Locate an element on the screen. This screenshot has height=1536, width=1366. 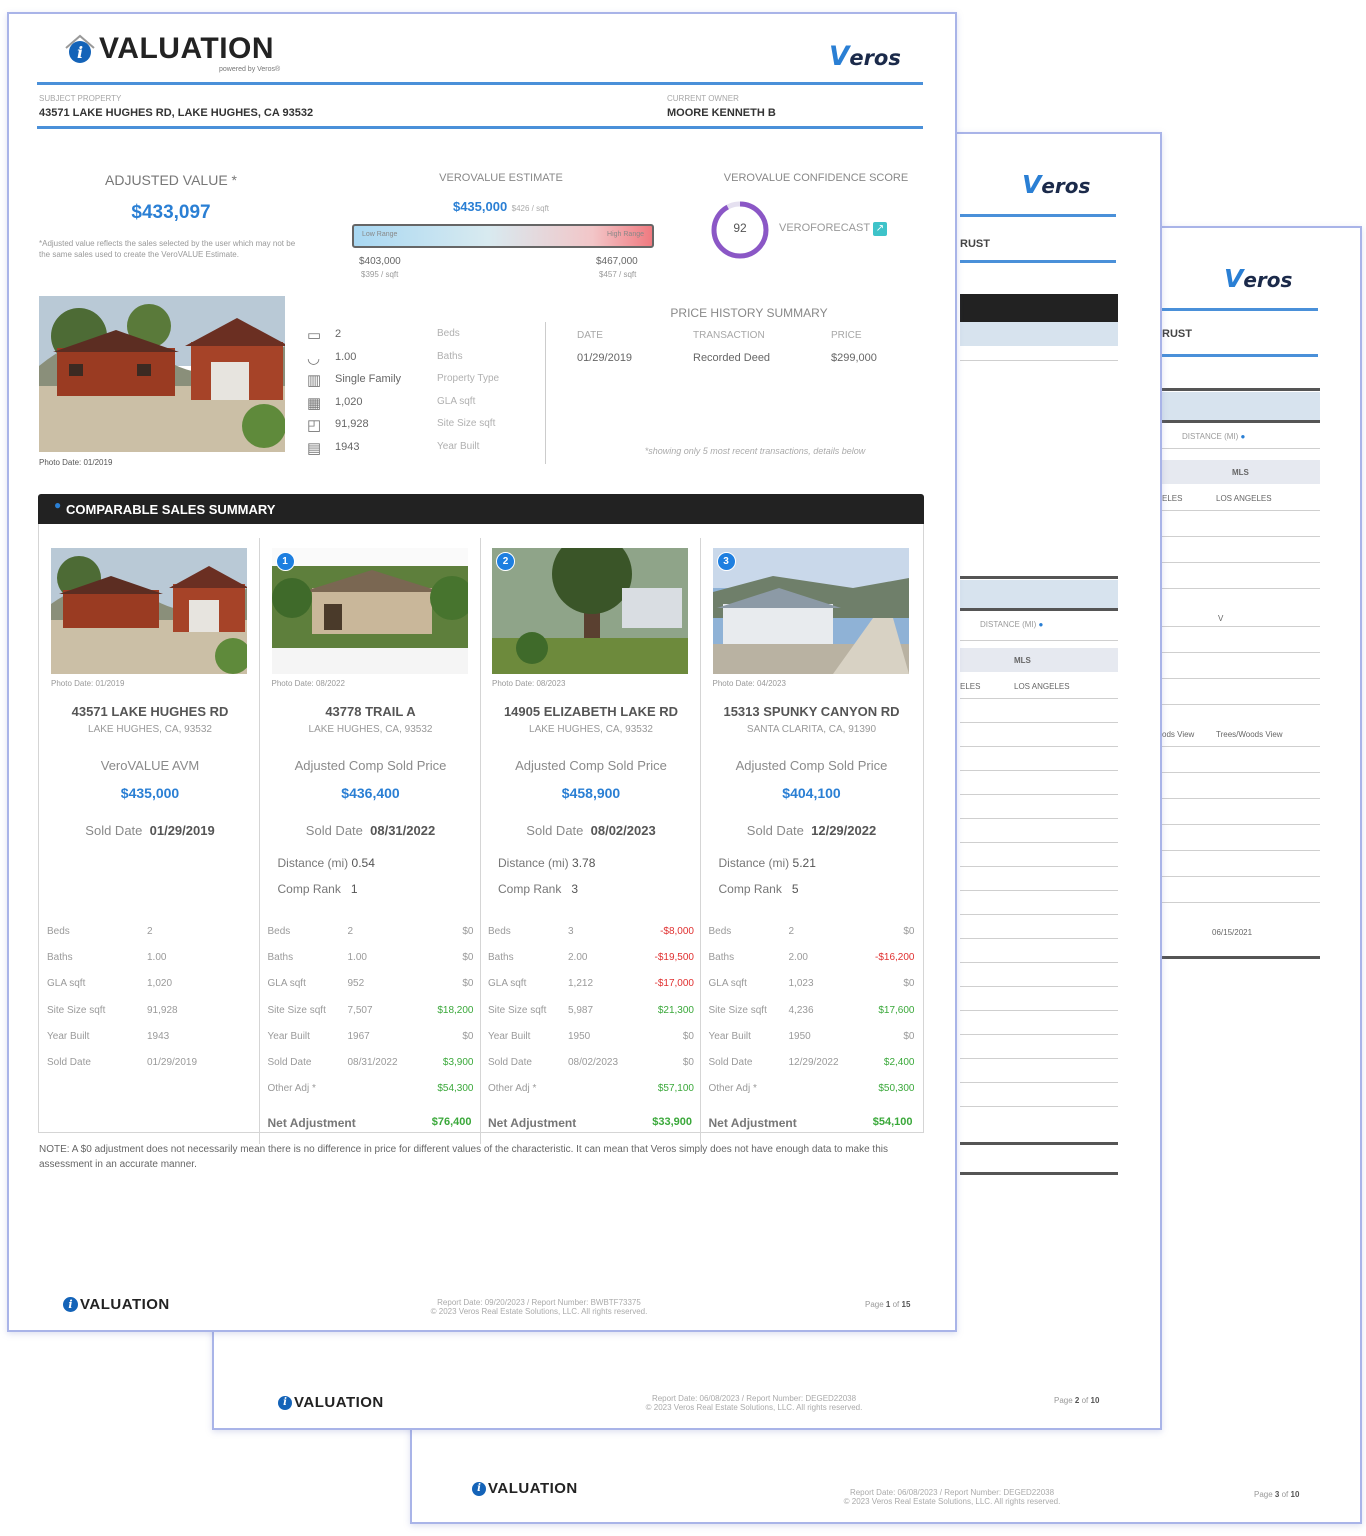
property-label: Beds is located at coordinates (448, 333).